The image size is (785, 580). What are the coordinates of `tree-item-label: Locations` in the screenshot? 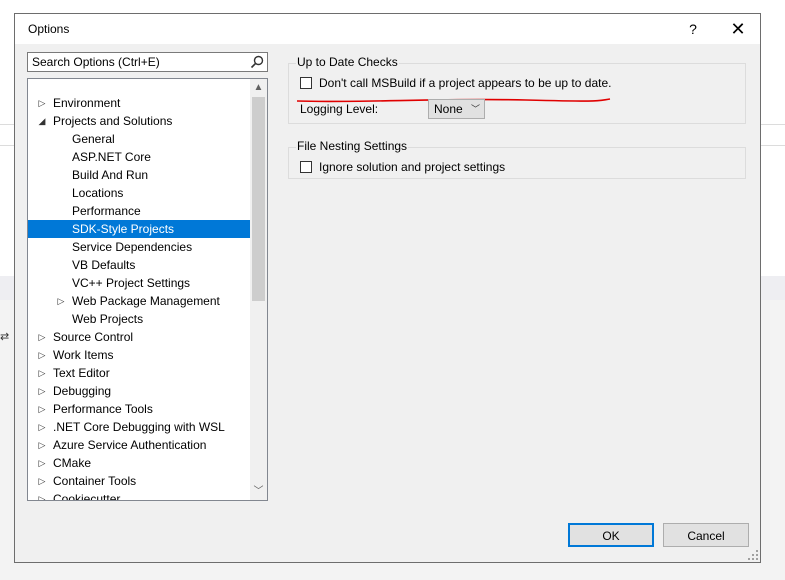 It's located at (98, 193).